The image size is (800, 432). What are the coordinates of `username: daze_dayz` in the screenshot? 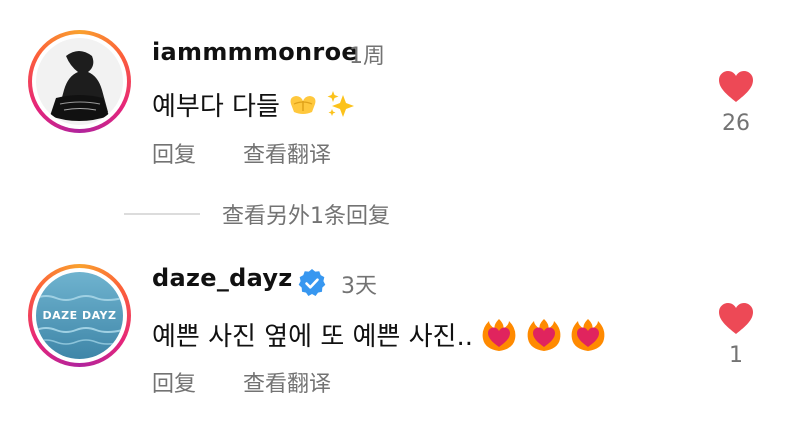 It's located at (222, 278).